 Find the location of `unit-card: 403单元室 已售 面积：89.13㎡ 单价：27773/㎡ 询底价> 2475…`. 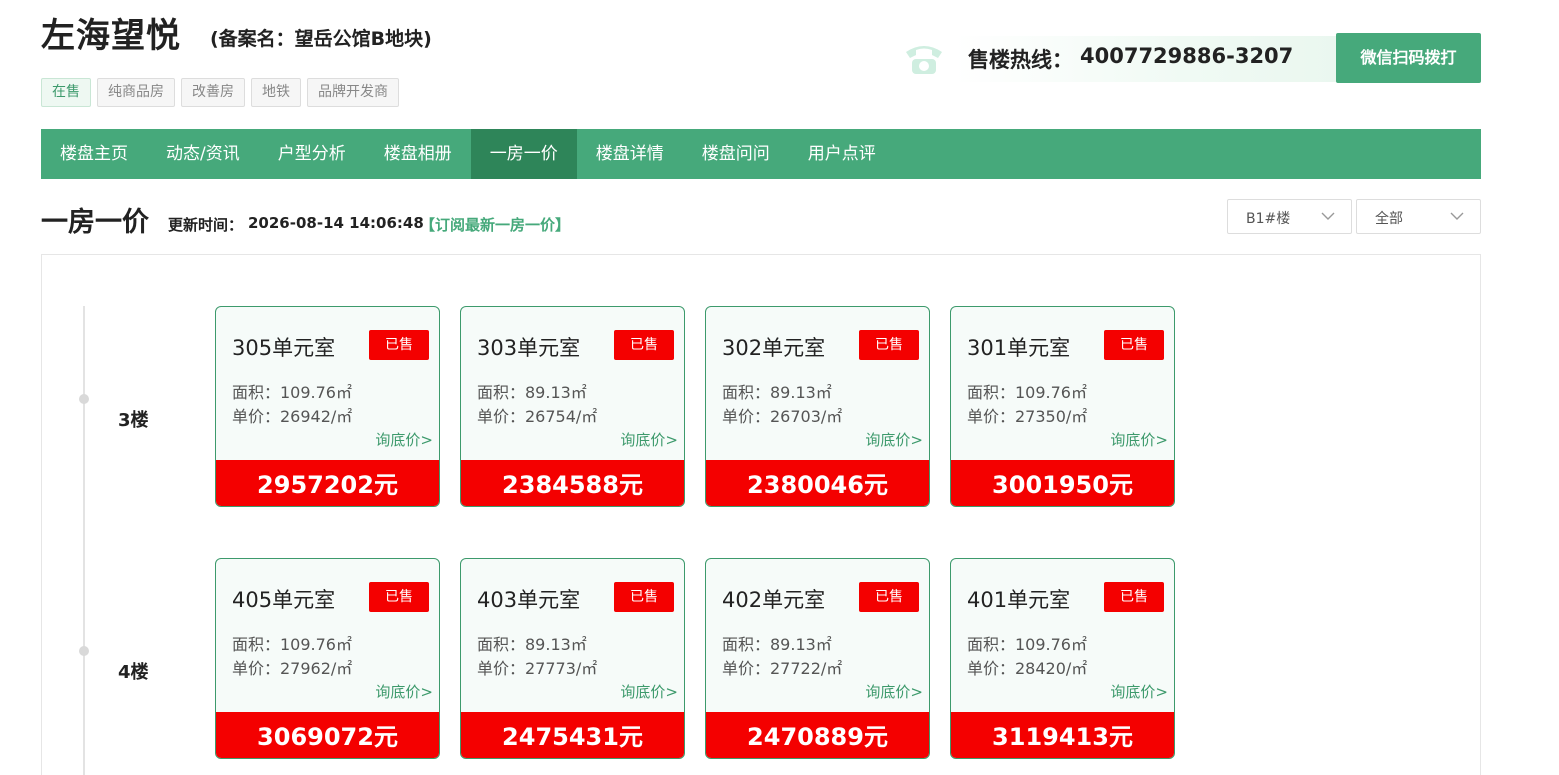

unit-card: 403单元室 已售 面积：89.13㎡ 单价：27773/㎡ 询底价> 2475… is located at coordinates (572, 658).